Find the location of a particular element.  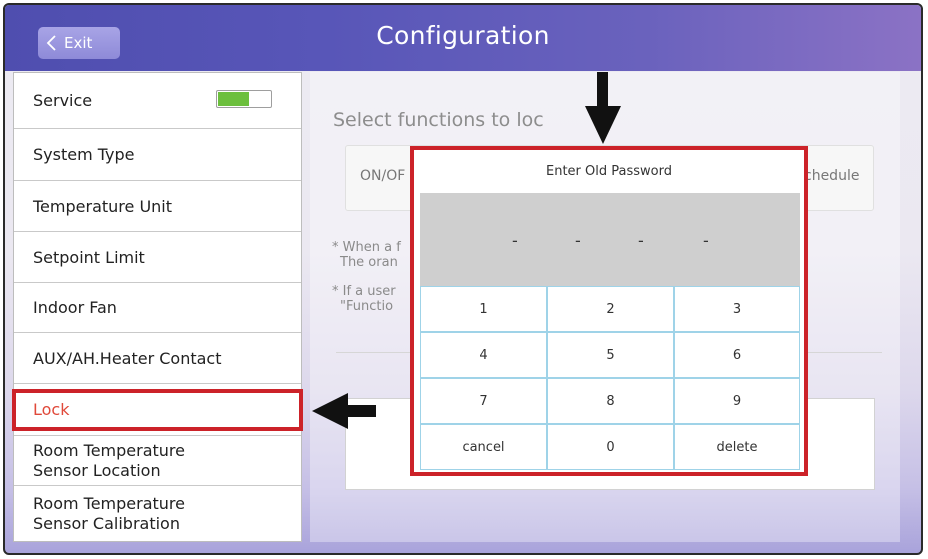

key-2: 2 is located at coordinates (610, 309).